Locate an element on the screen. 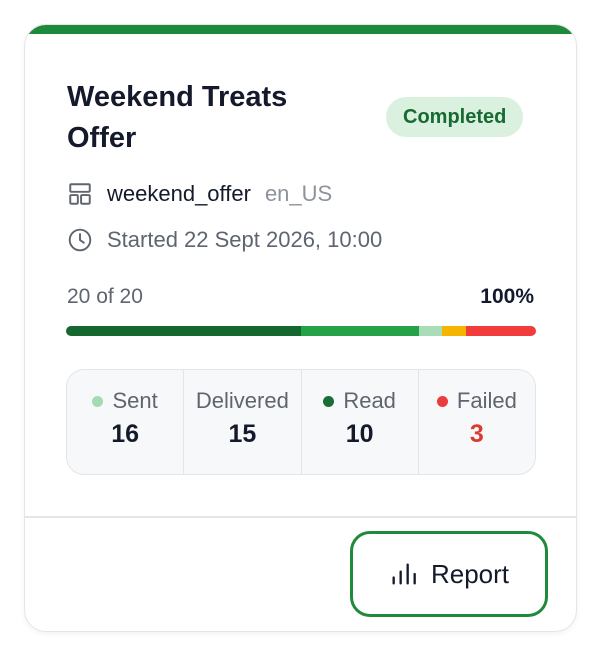 This screenshot has width=600, height=656. template-layout-icon is located at coordinates (80, 194).